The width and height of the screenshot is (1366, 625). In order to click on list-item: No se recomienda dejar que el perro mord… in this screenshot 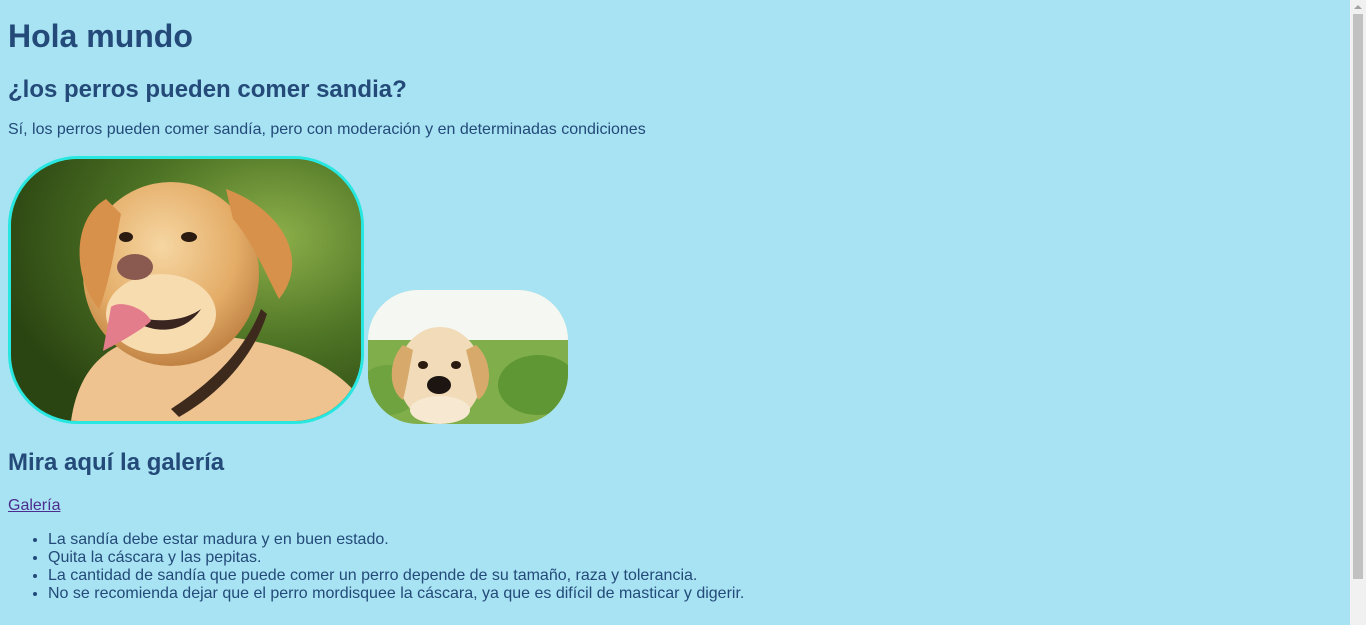, I will do `click(695, 594)`.